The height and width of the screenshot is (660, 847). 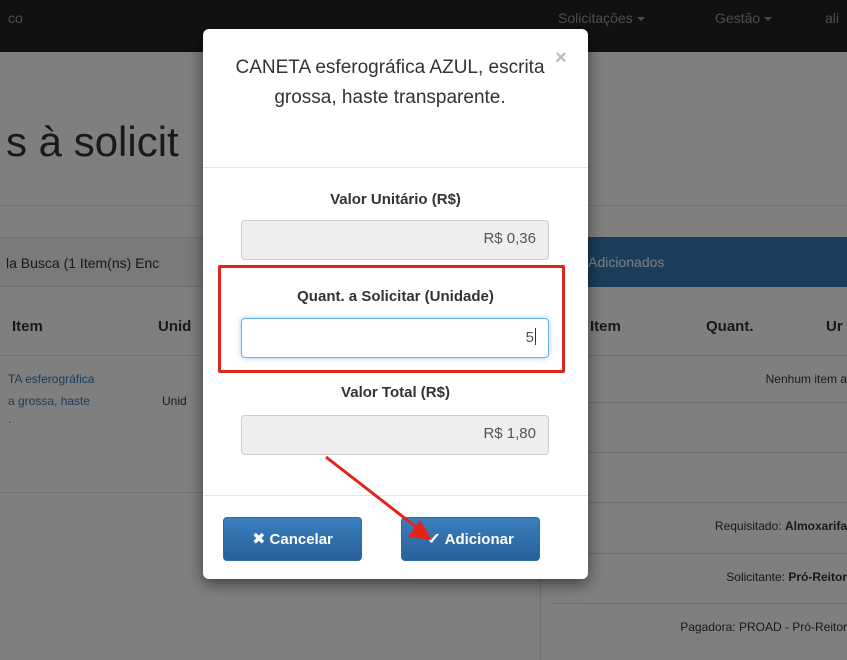 I want to click on annotation-arrow, so click(x=378, y=497).